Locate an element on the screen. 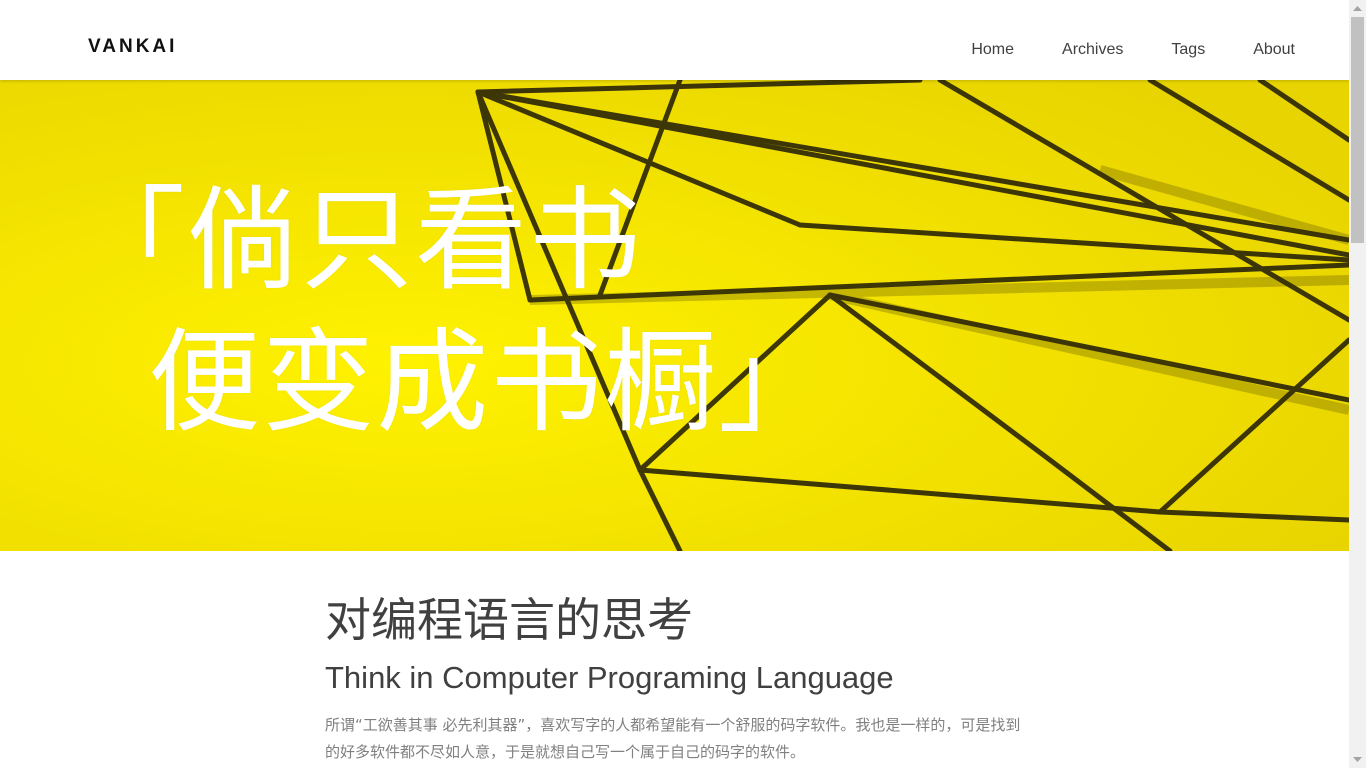 Image resolution: width=1366 pixels, height=768 pixels. hero-quote-line-1: 「倘只看书 is located at coordinates (358, 241).